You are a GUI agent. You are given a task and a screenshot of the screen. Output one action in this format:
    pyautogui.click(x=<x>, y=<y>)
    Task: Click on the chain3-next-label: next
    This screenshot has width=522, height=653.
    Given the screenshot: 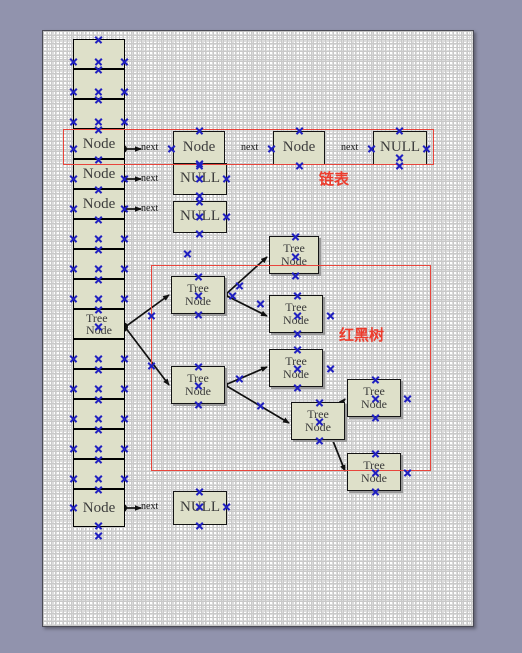 What is the action you would take?
    pyautogui.click(x=150, y=208)
    